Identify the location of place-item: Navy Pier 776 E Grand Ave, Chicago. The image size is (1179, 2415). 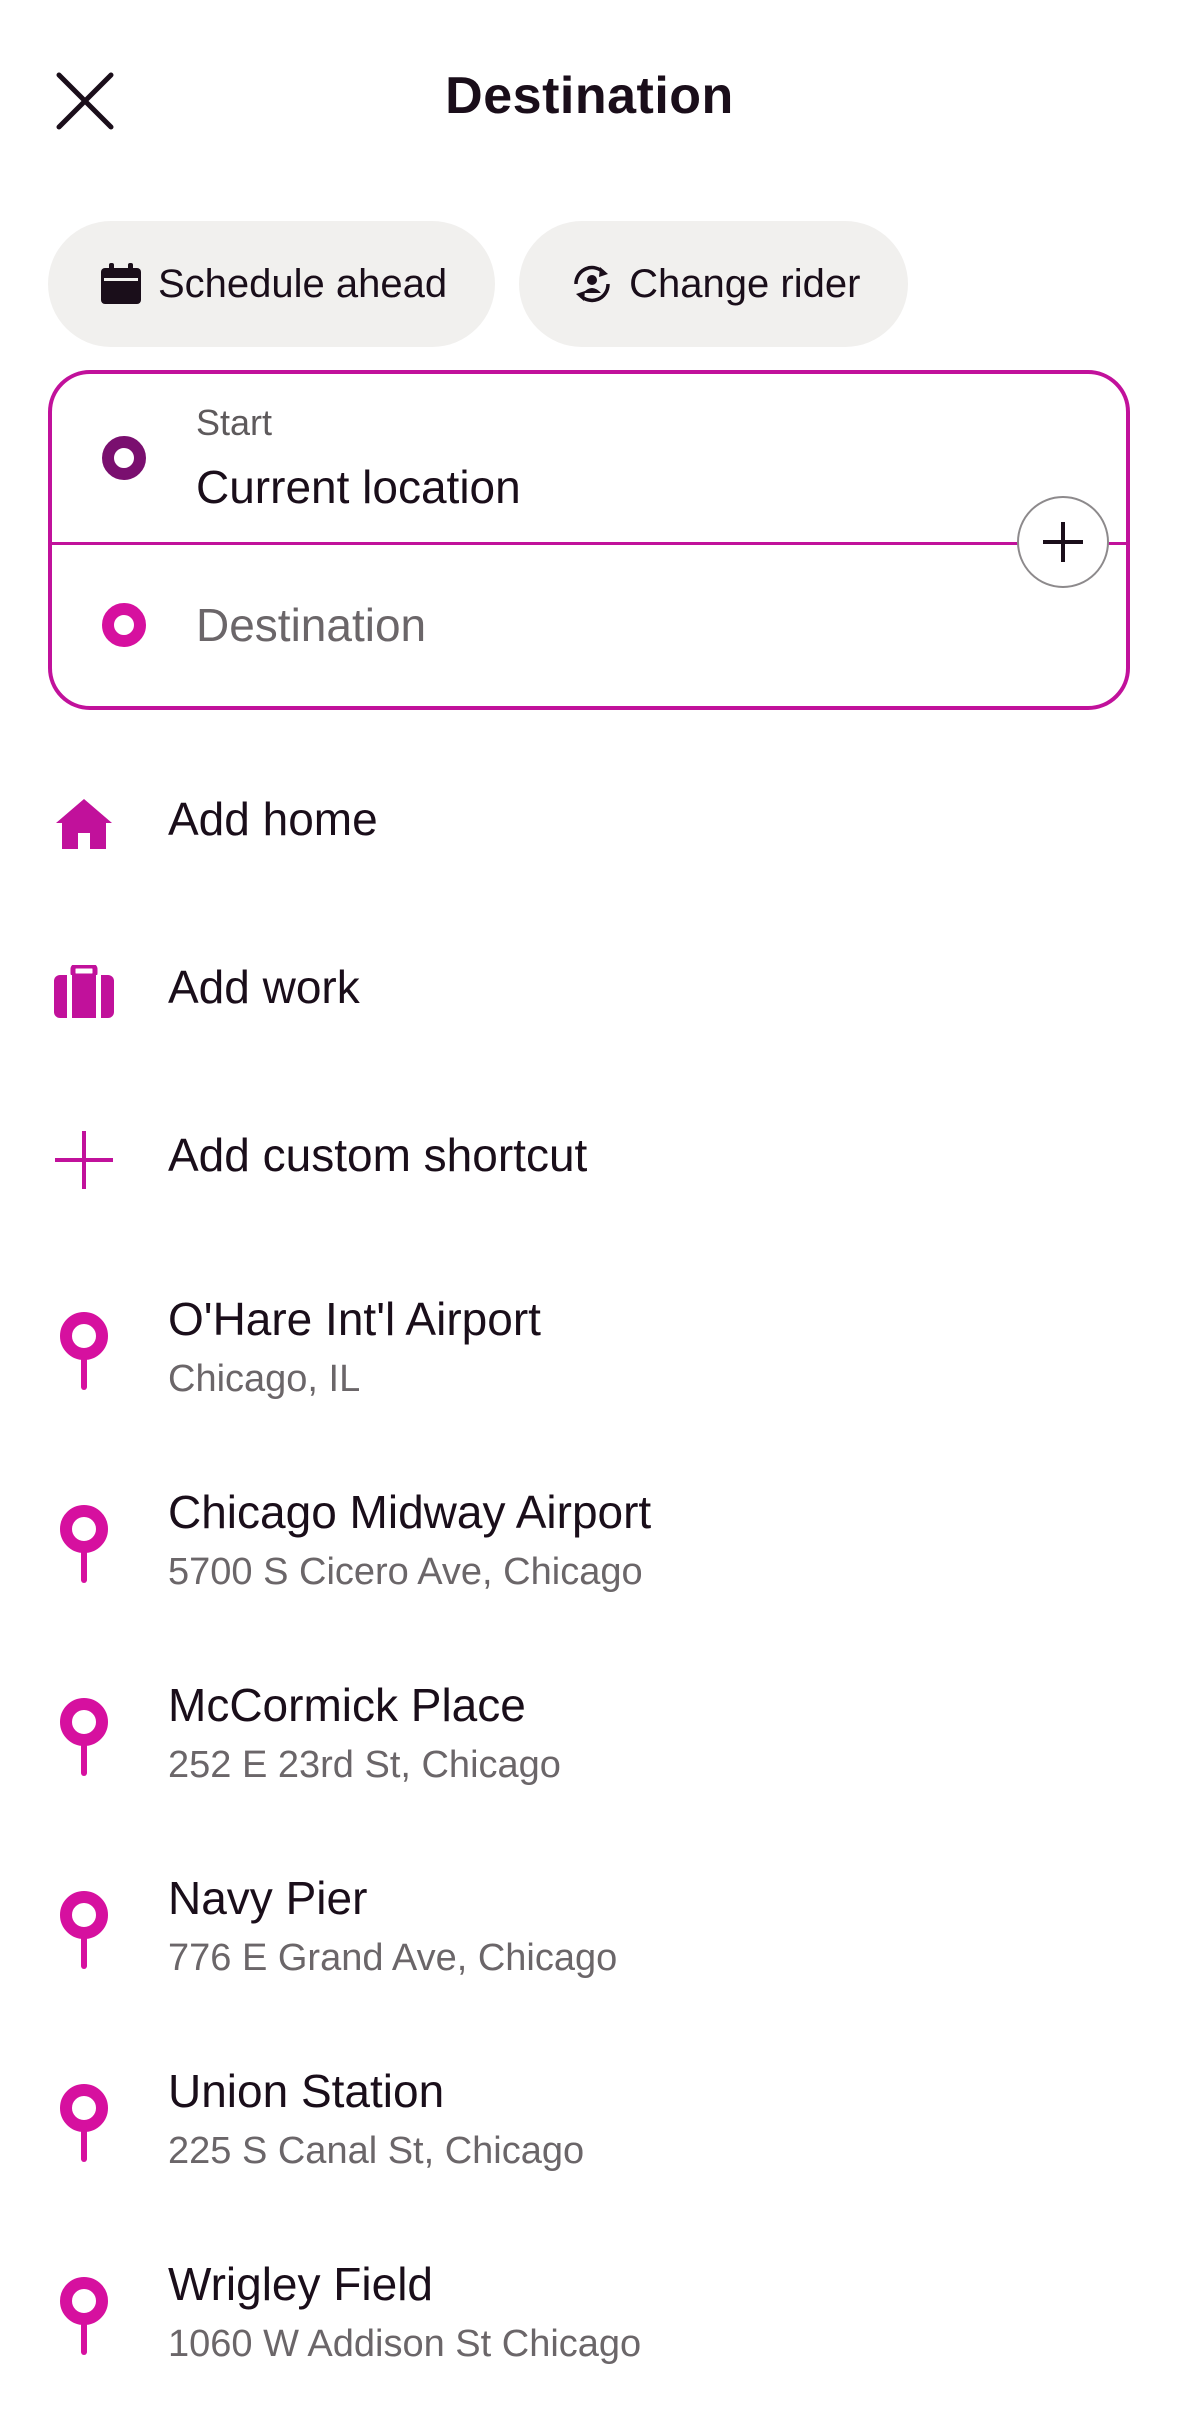
(589, 1939).